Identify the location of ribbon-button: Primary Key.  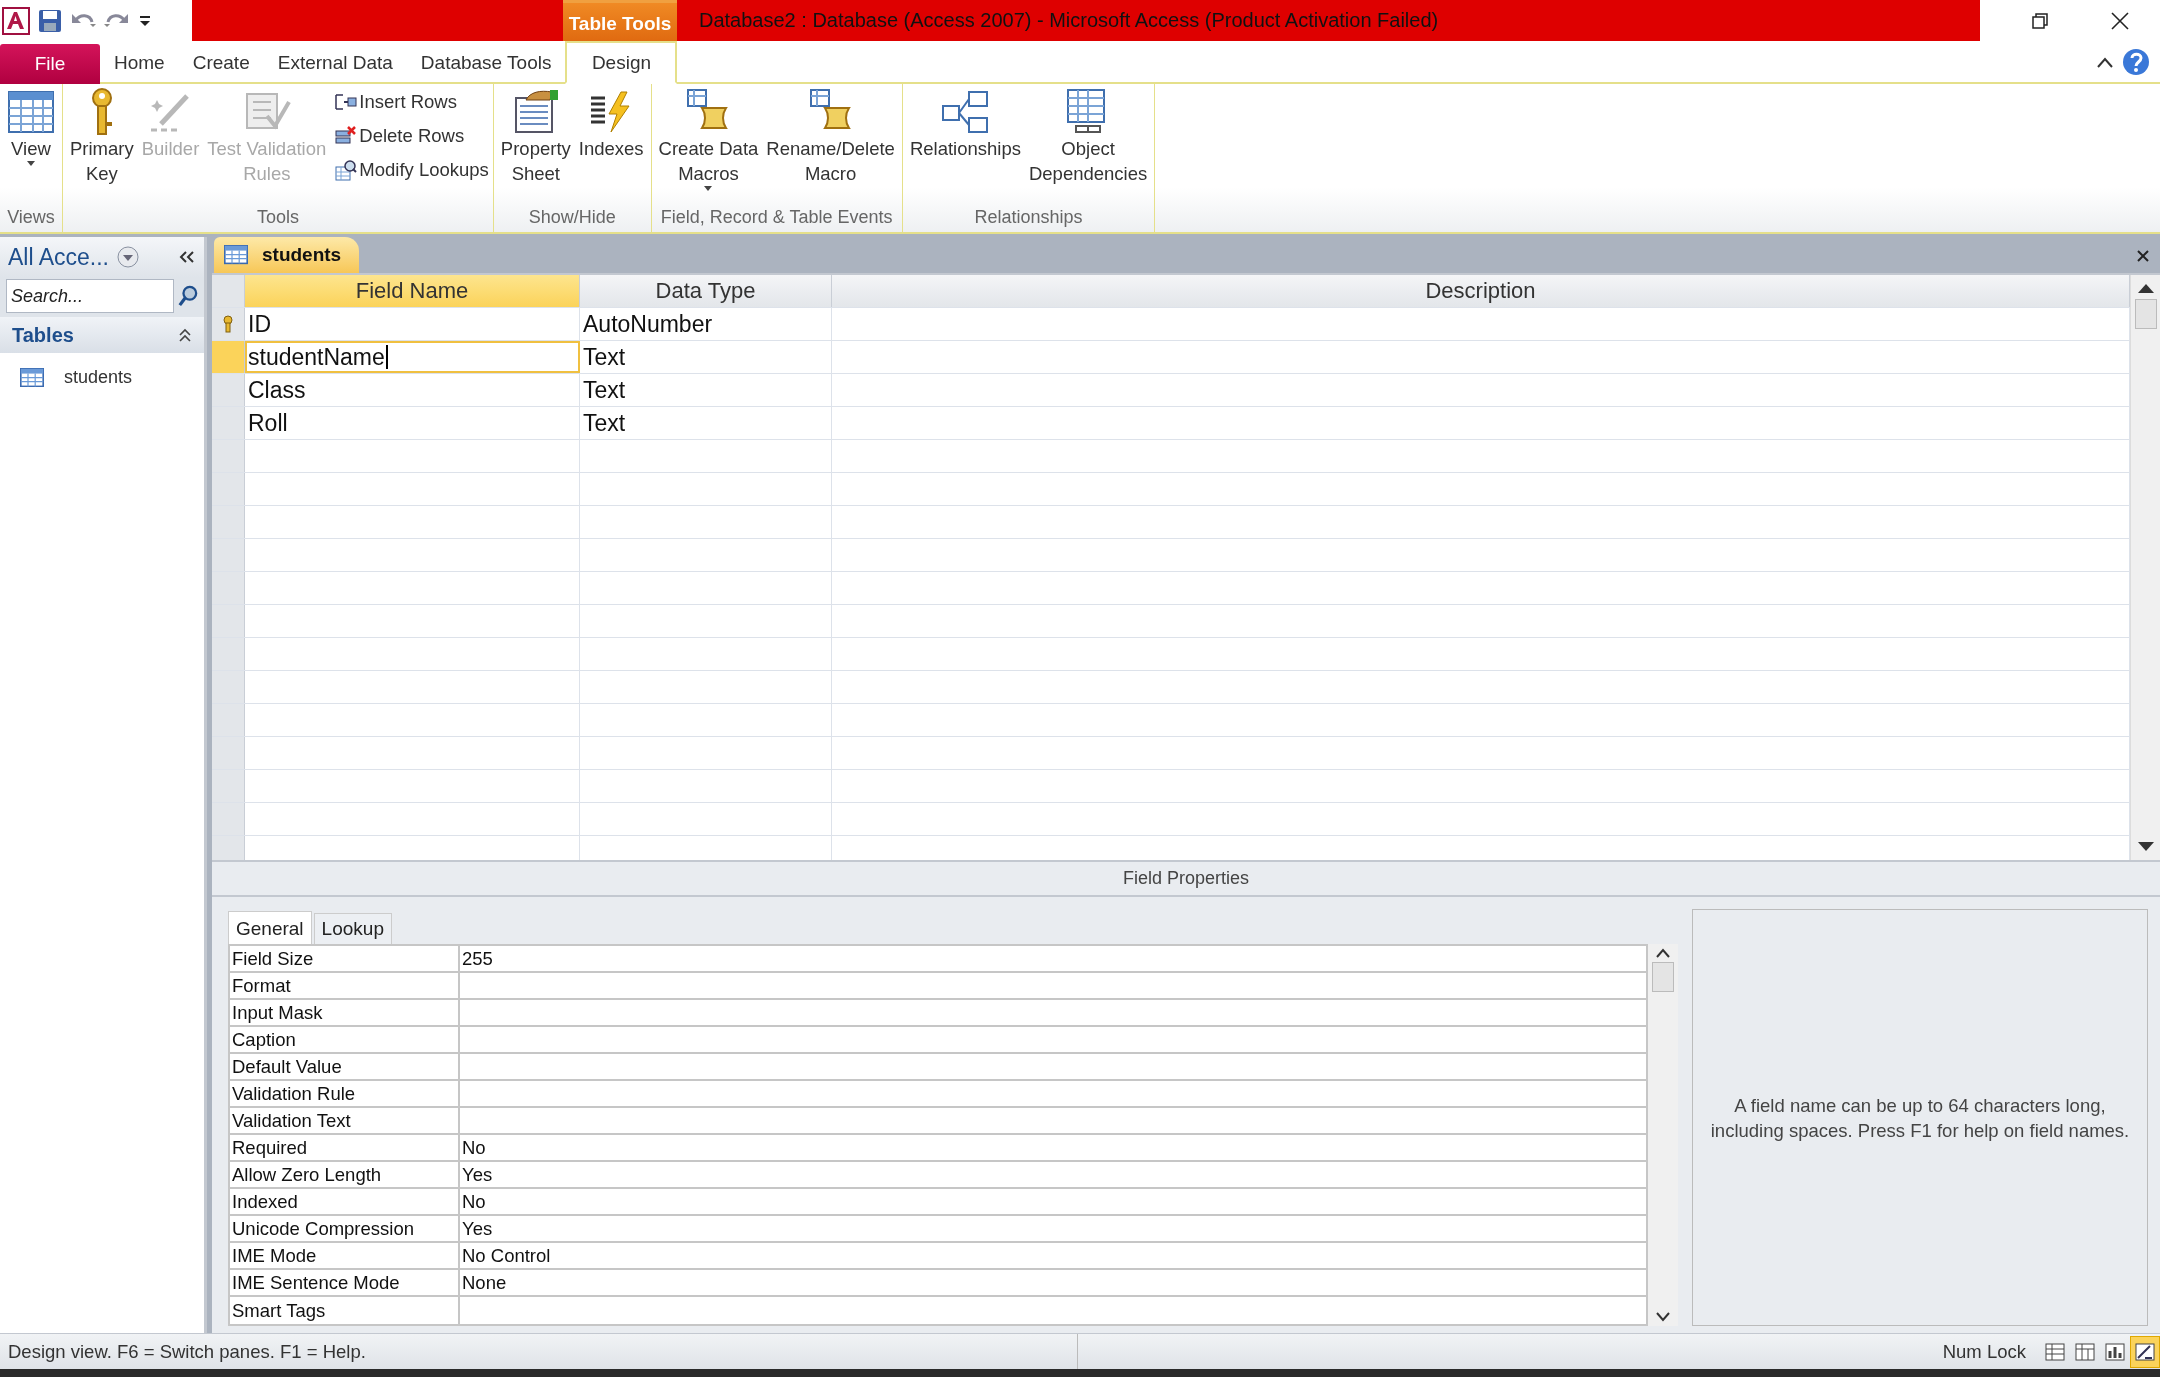
(102, 137).